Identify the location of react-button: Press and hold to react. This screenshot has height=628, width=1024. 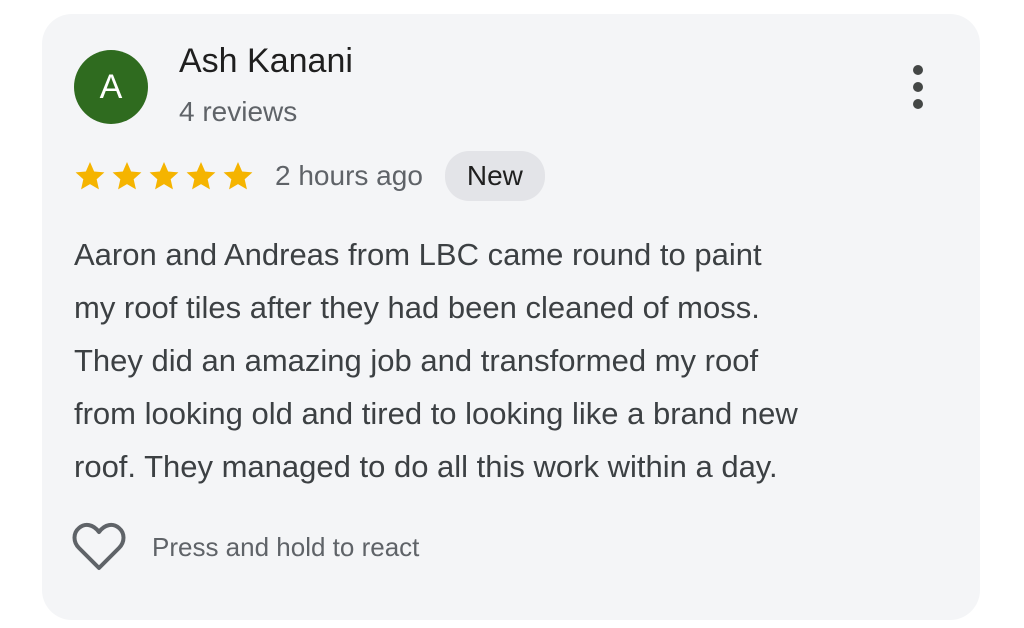
(245, 547).